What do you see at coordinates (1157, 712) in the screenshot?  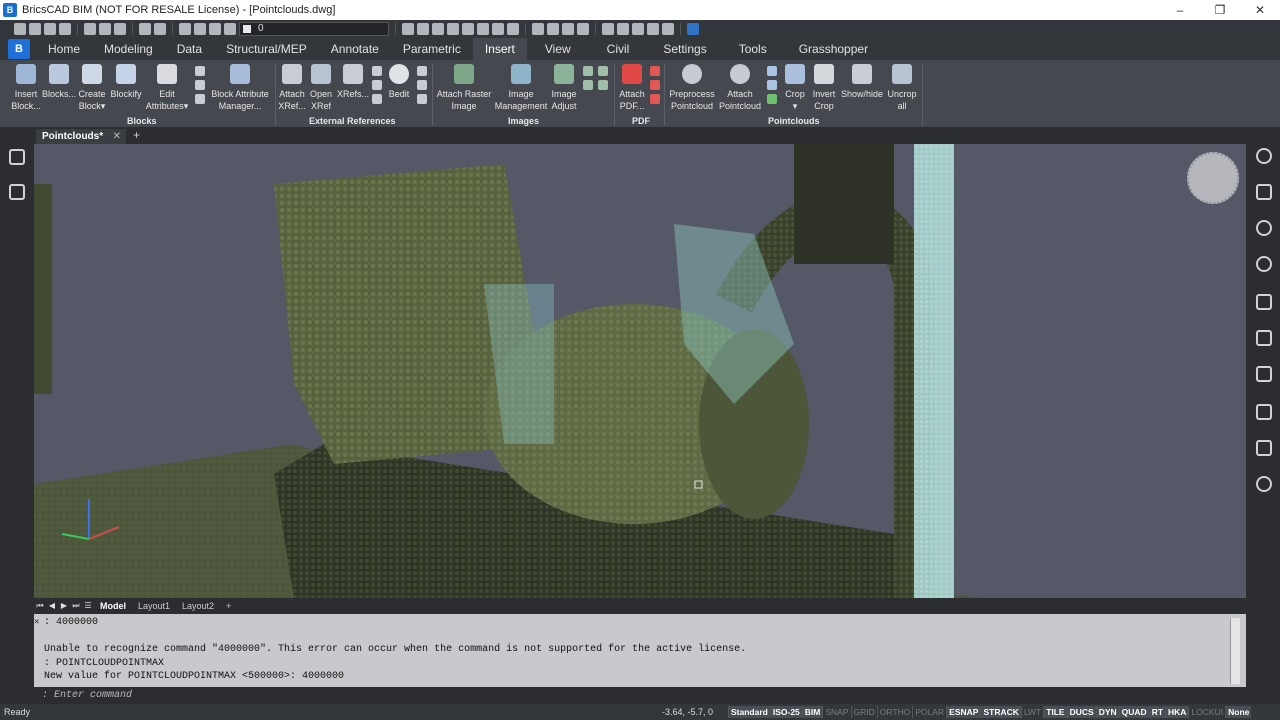 I see `status-toggle-rt: RT` at bounding box center [1157, 712].